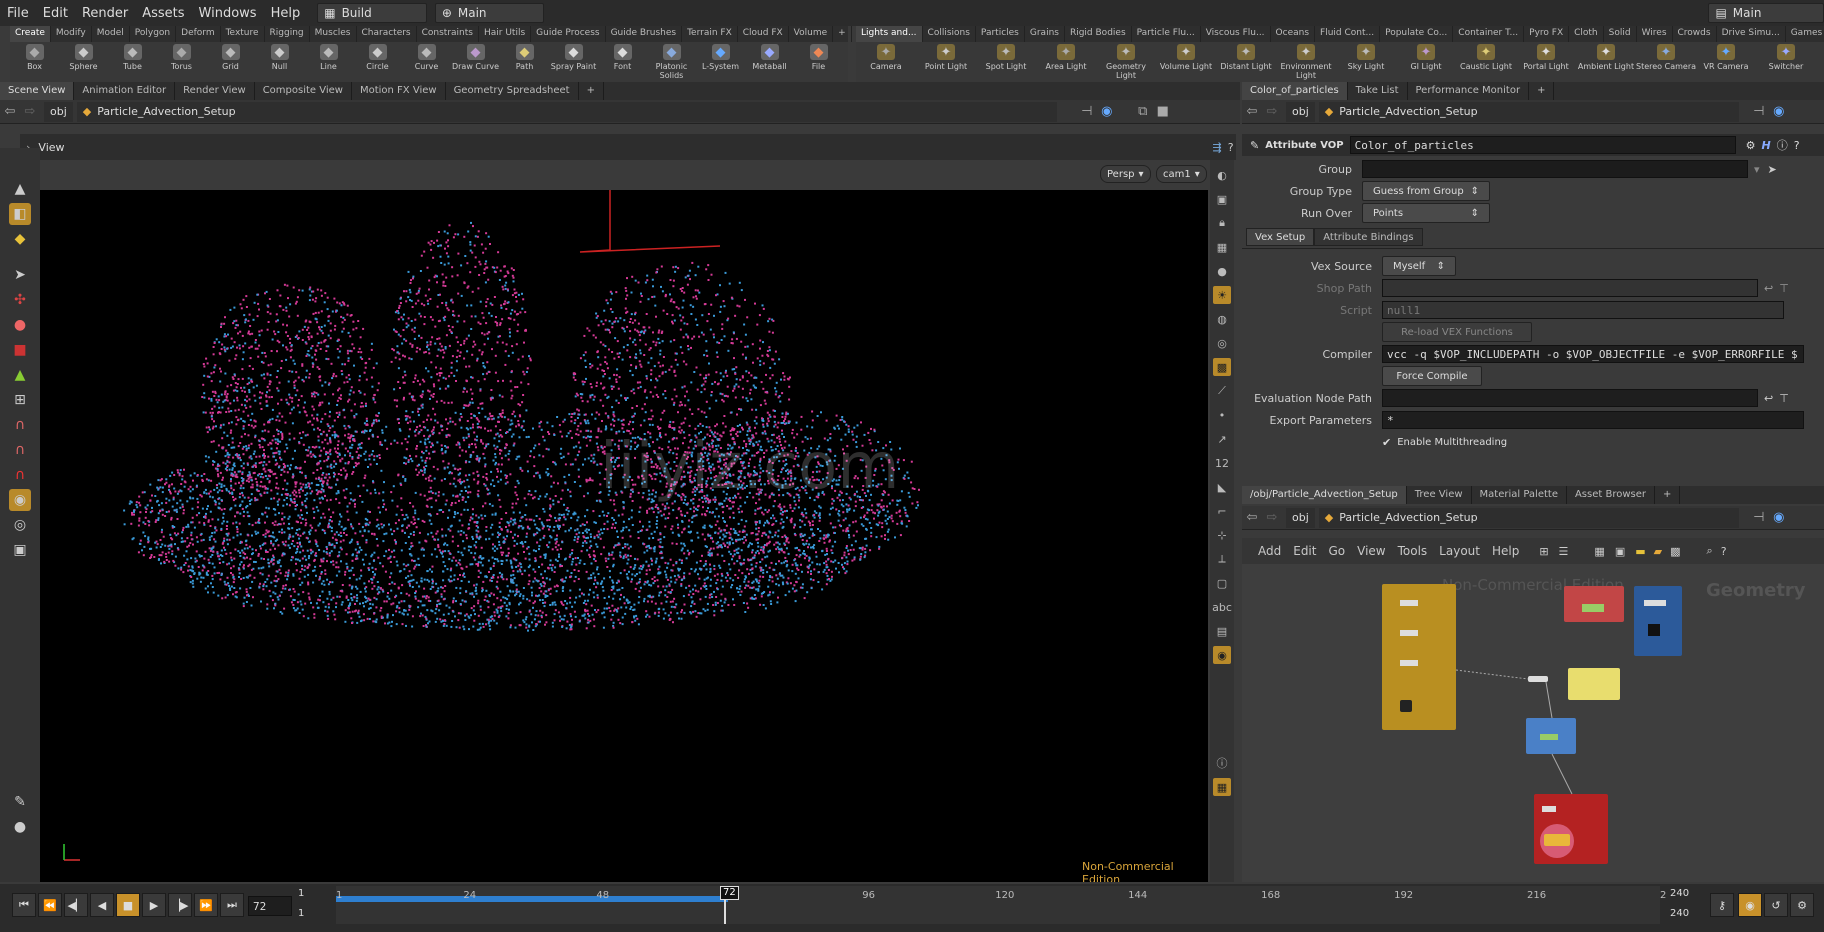 This screenshot has width=1824, height=932. Describe the element at coordinates (83, 62) in the screenshot. I see `tool-sphere: ◆ Sphere` at that location.